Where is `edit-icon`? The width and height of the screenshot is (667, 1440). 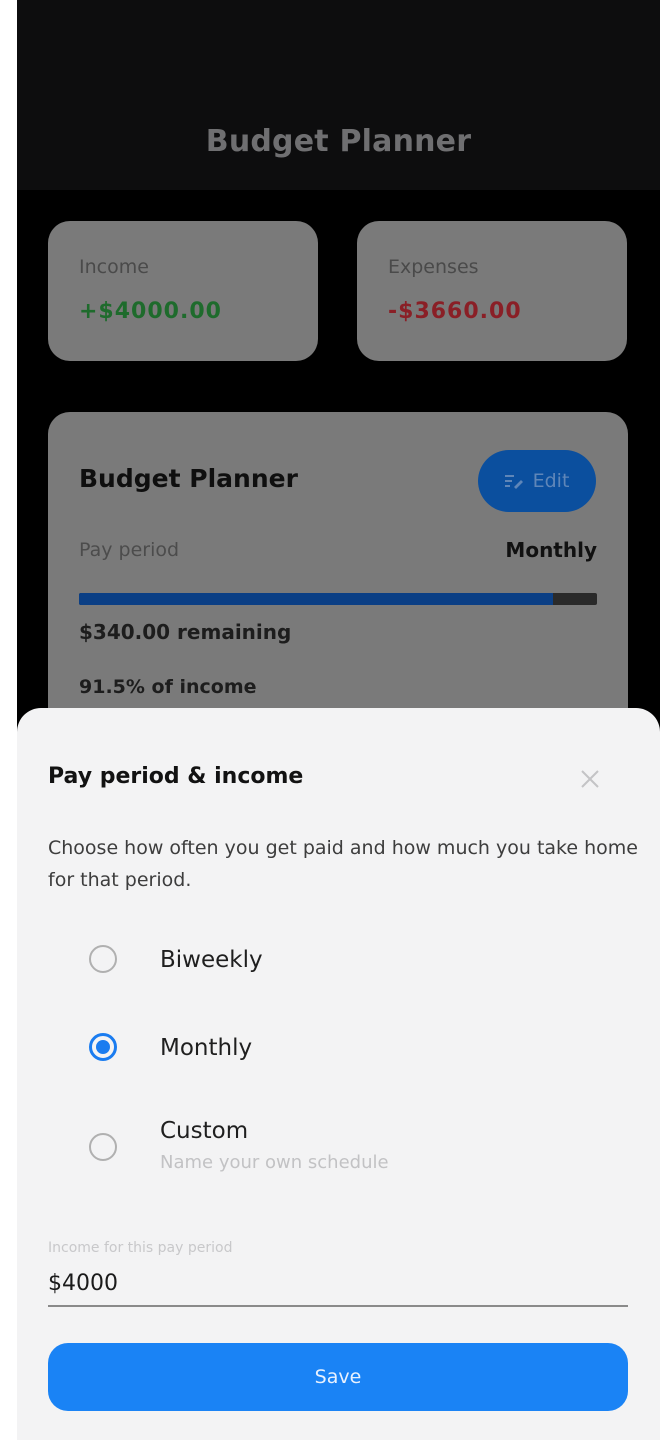 edit-icon is located at coordinates (513, 482).